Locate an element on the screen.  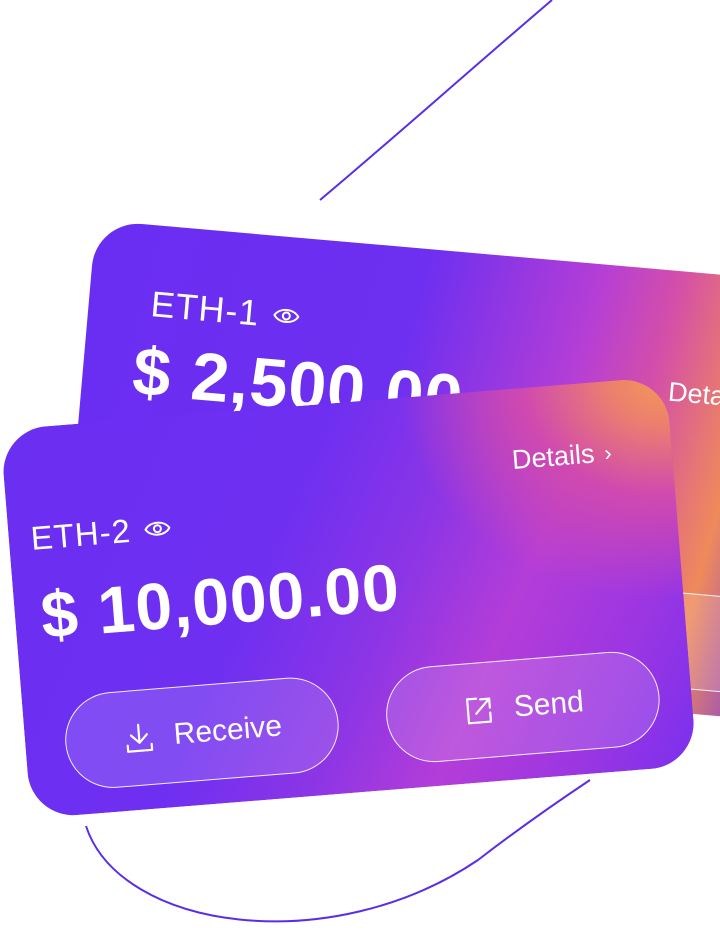
receive-button: Receive is located at coordinates (202, 732).